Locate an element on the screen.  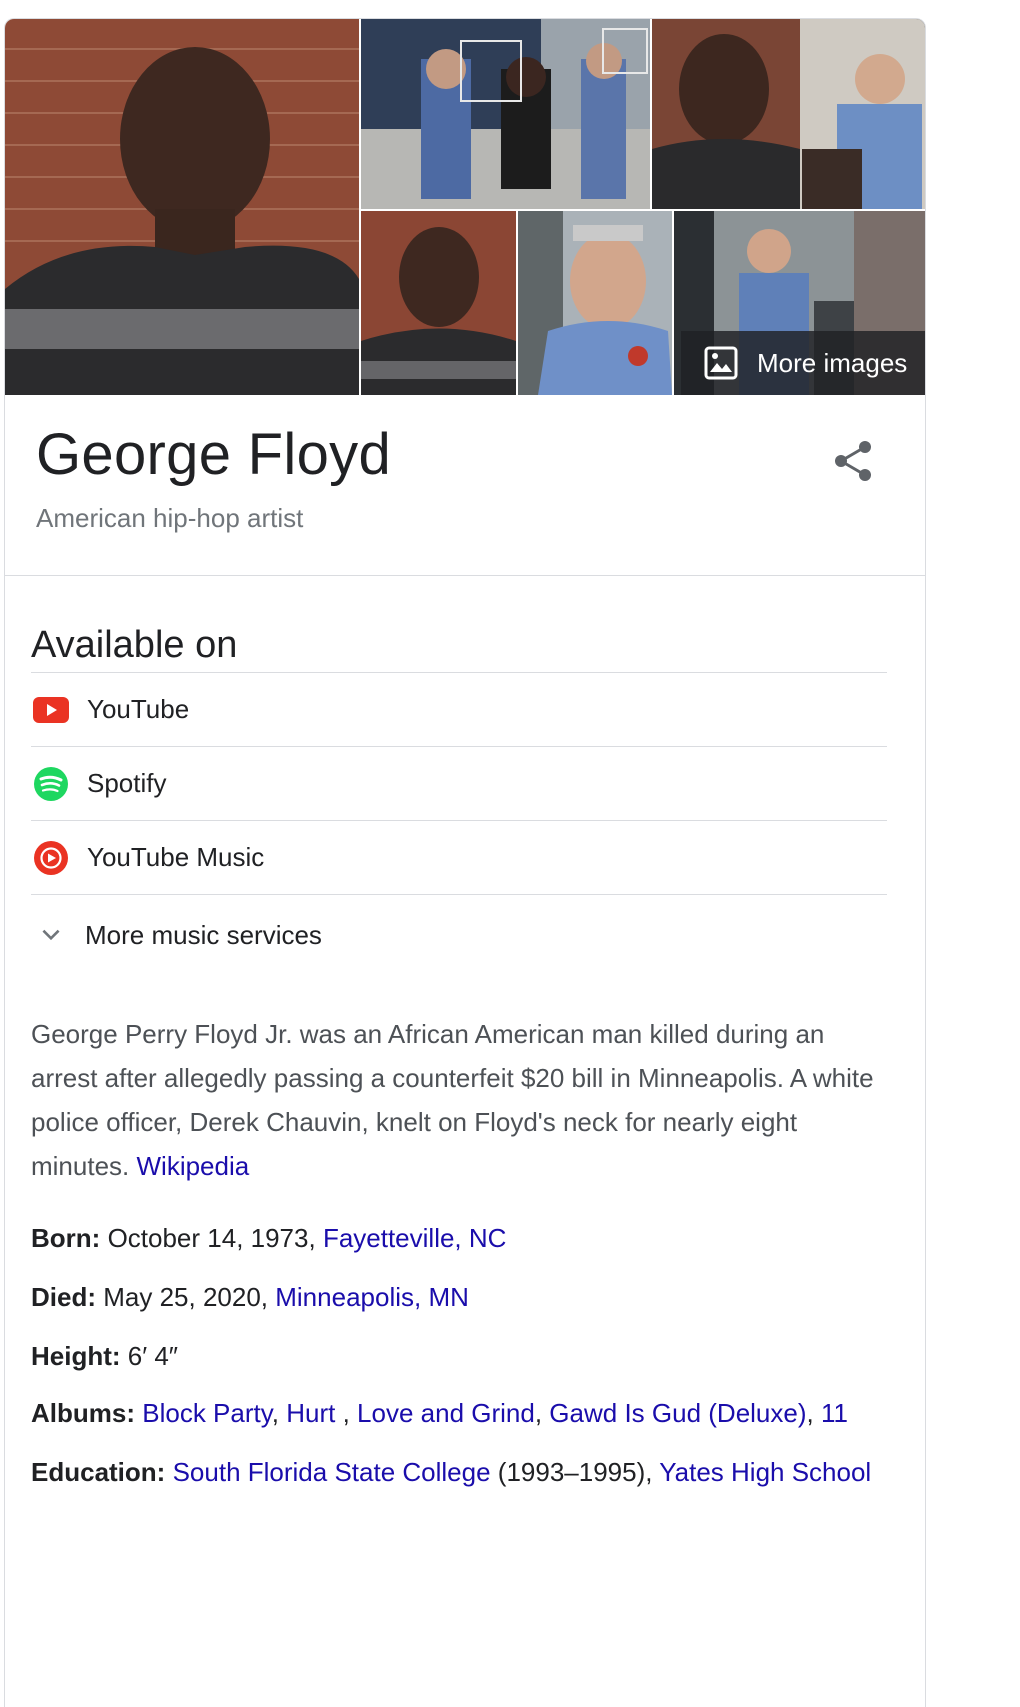
more-music-services-button: More music services is located at coordinates (459, 934).